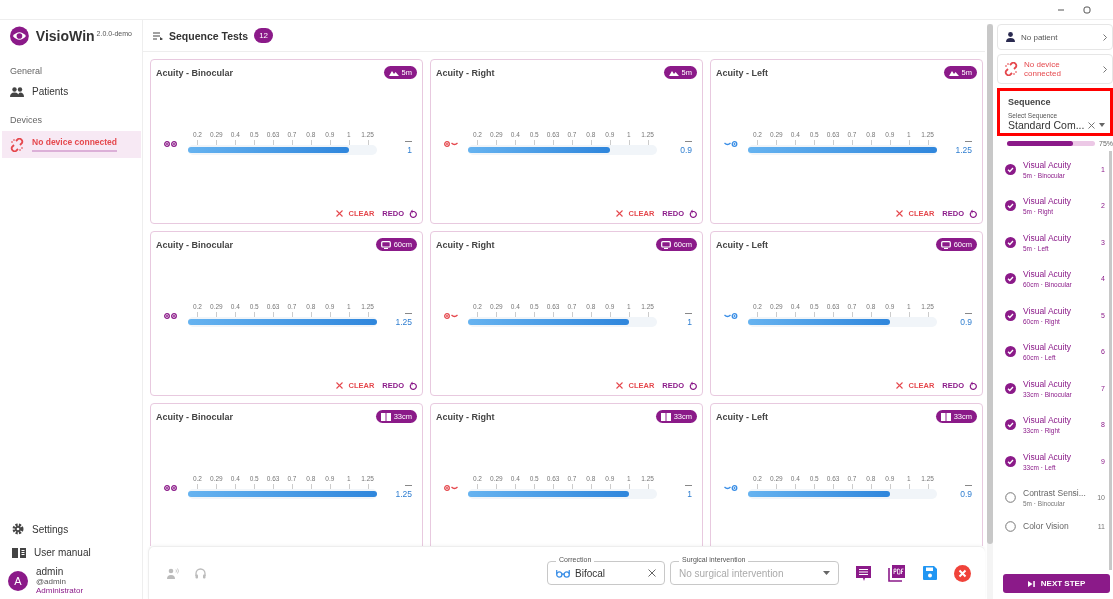 This screenshot has width=1113, height=599. What do you see at coordinates (17, 91) in the screenshot?
I see `people-icon` at bounding box center [17, 91].